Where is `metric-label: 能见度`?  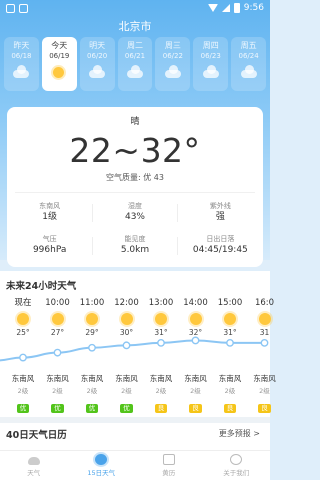 metric-label: 能见度 is located at coordinates (135, 239).